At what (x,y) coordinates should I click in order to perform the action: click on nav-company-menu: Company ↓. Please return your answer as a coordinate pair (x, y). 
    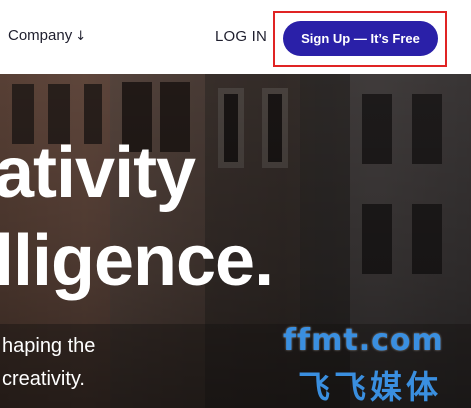
    Looking at the image, I should click on (47, 35).